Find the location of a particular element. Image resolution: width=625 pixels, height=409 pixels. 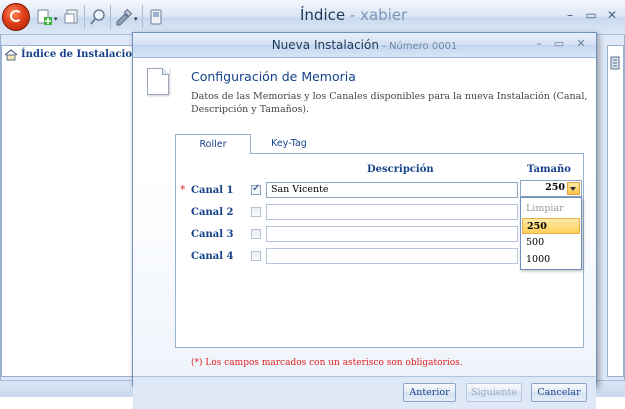

maximize-button: ▭ is located at coordinates (591, 16).